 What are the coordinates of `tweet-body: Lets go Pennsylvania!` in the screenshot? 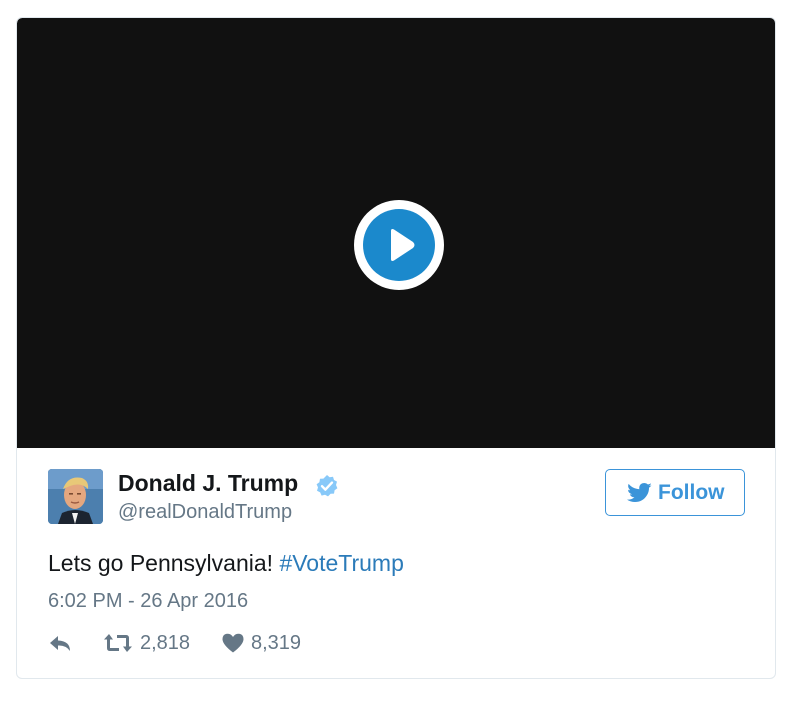 It's located at (164, 563).